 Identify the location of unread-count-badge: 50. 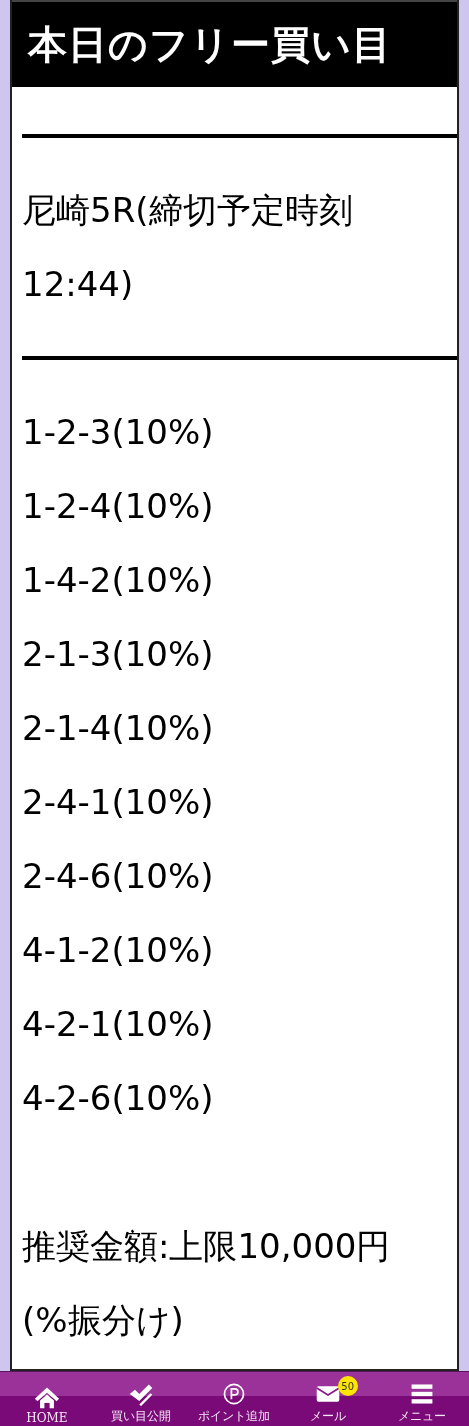
(347, 1386).